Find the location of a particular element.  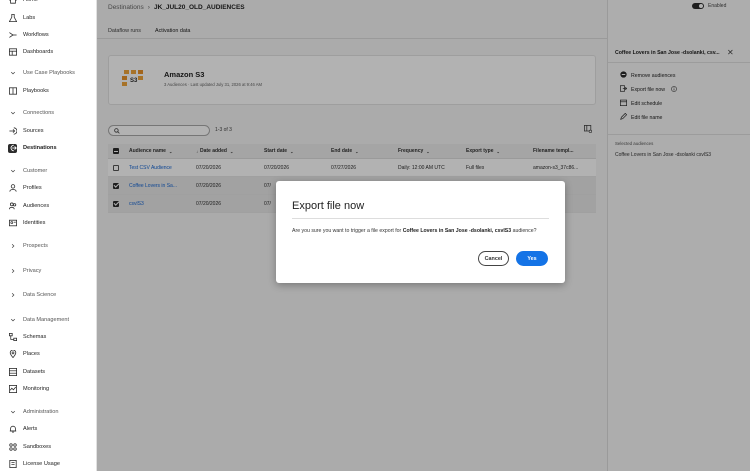

monitoring-icon is located at coordinates (12, 389).